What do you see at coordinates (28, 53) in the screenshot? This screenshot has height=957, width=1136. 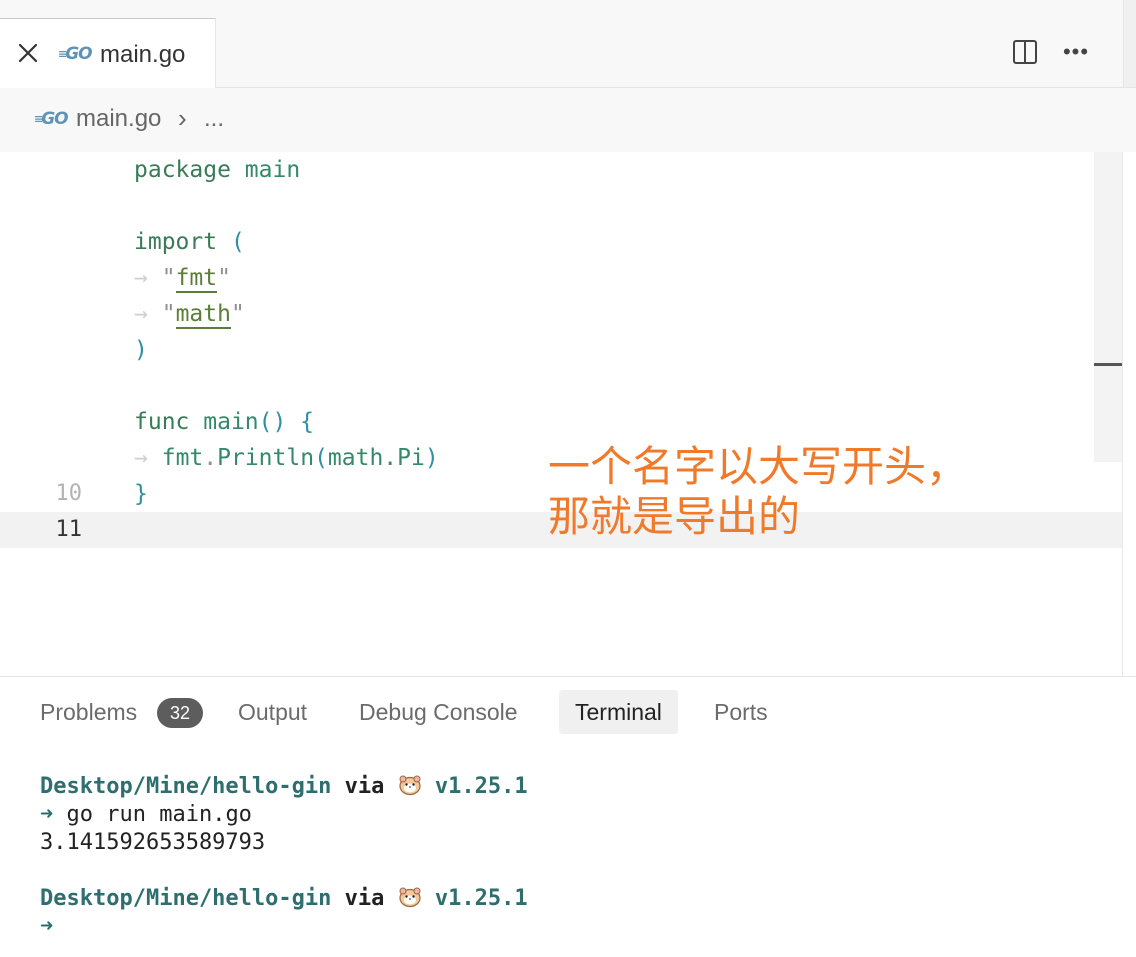 I see `close-icon` at bounding box center [28, 53].